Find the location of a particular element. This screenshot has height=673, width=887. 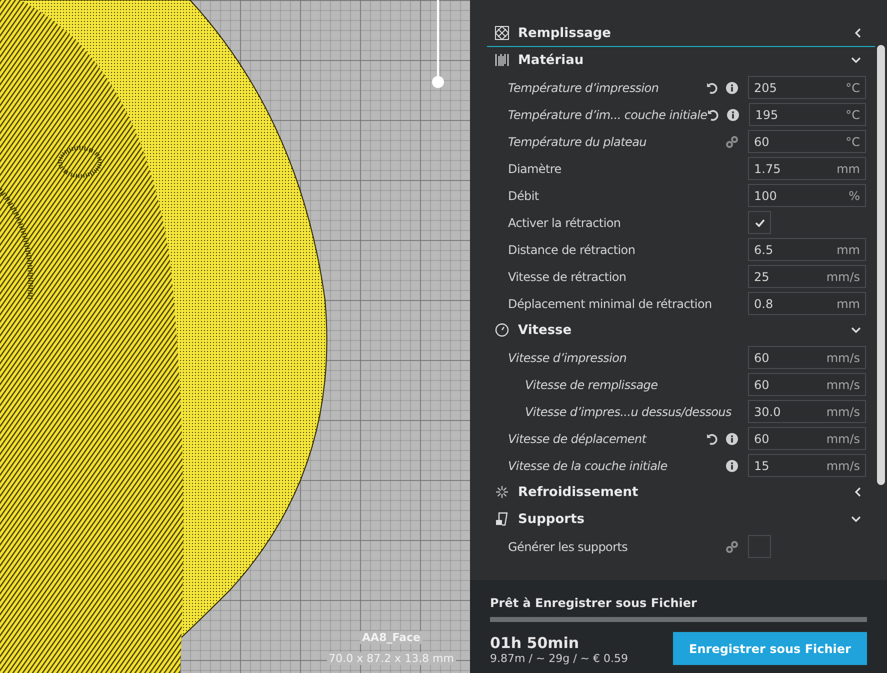

section-title: Refroidissement is located at coordinates (579, 492).